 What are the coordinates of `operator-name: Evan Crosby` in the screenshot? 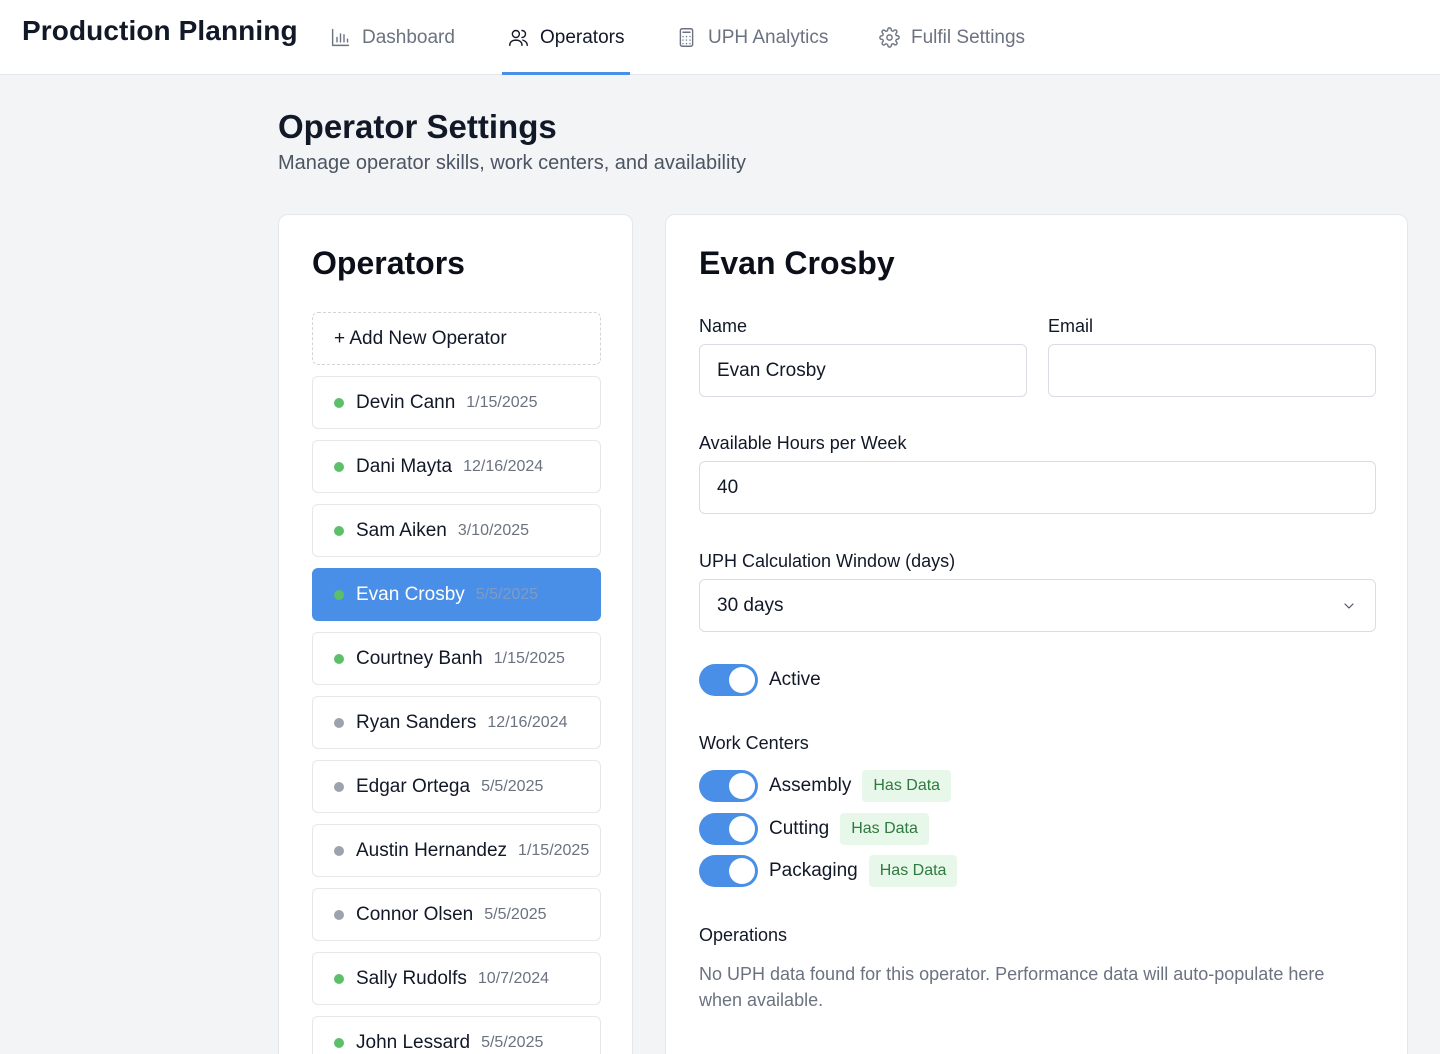 It's located at (410, 594).